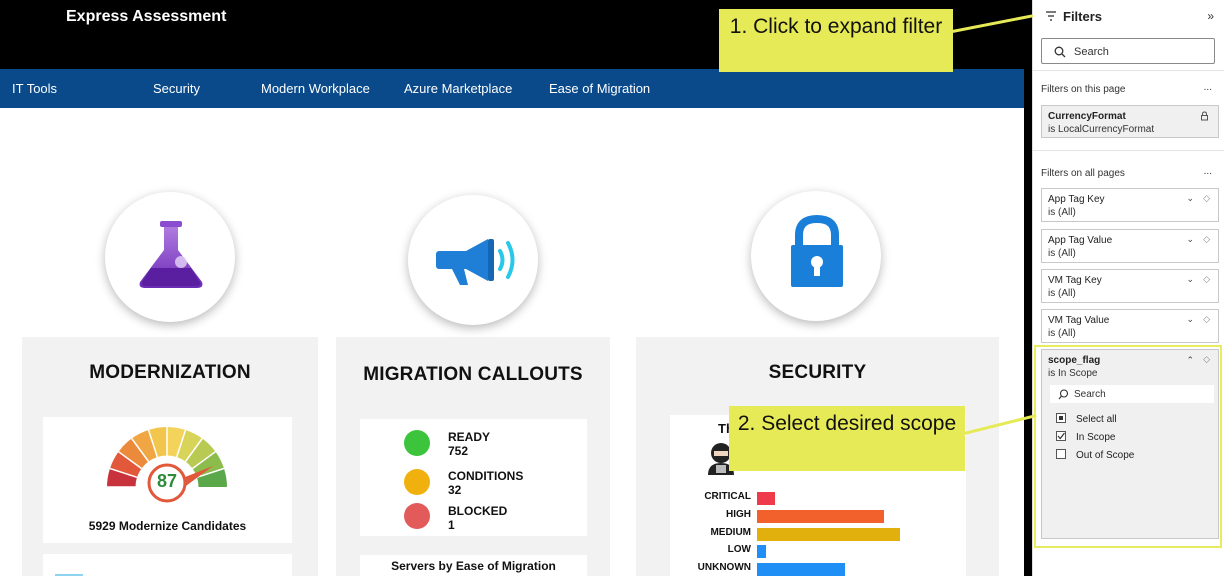 This screenshot has width=1224, height=576. I want to click on conditions-value: 32, so click(455, 490).